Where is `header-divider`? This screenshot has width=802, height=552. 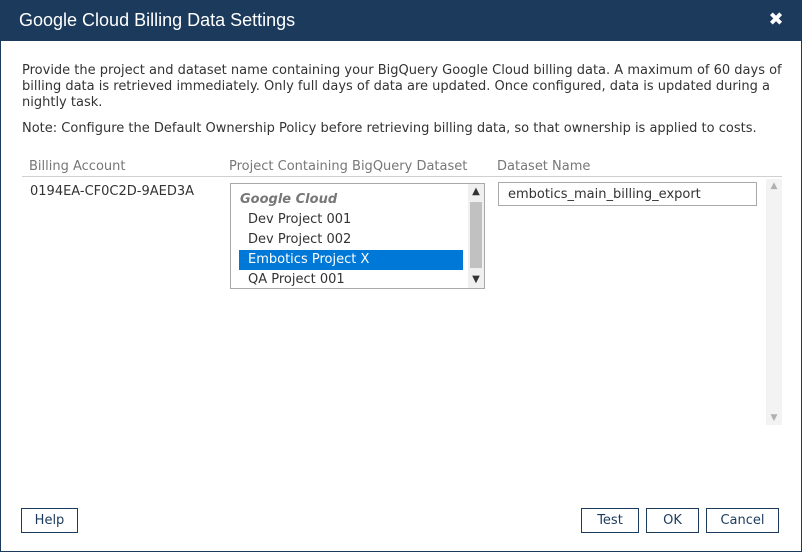 header-divider is located at coordinates (402, 176).